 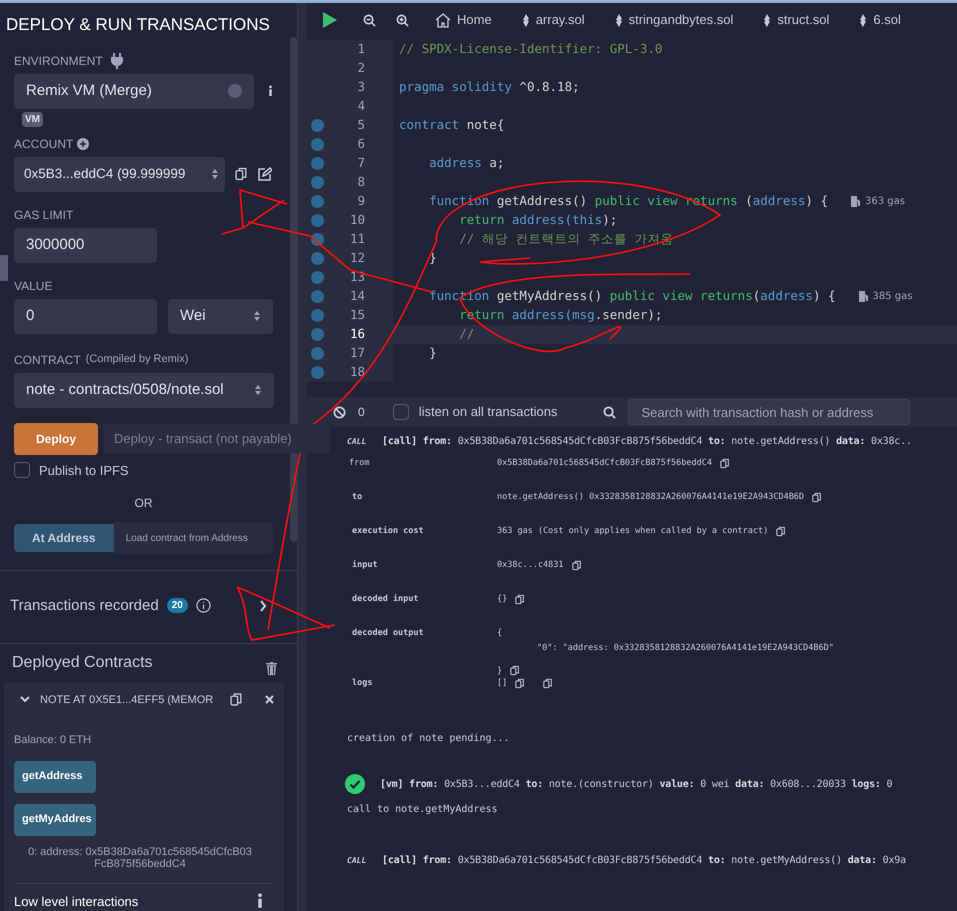 What do you see at coordinates (360, 125) in the screenshot?
I see `line-number: 5` at bounding box center [360, 125].